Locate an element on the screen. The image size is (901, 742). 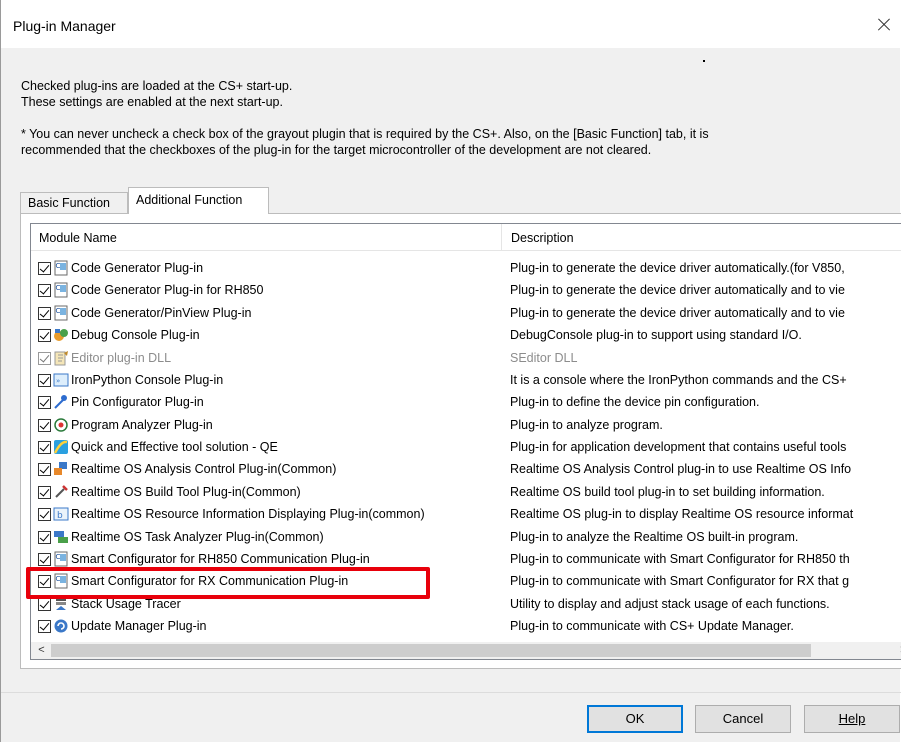
tab-basic-function: Basic Function is located at coordinates (74, 202).